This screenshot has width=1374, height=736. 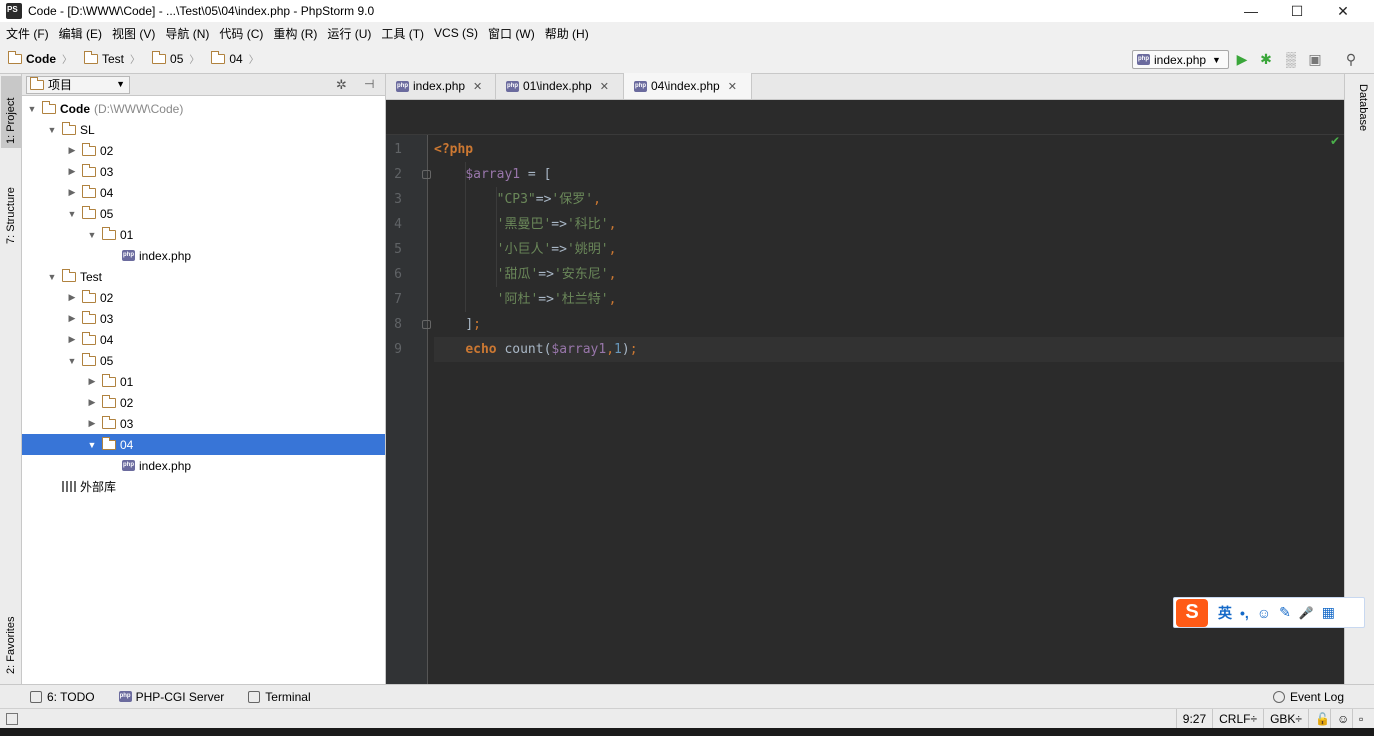 I want to click on tool-php-cgi: php PHP-CGI Server, so click(x=171, y=697).